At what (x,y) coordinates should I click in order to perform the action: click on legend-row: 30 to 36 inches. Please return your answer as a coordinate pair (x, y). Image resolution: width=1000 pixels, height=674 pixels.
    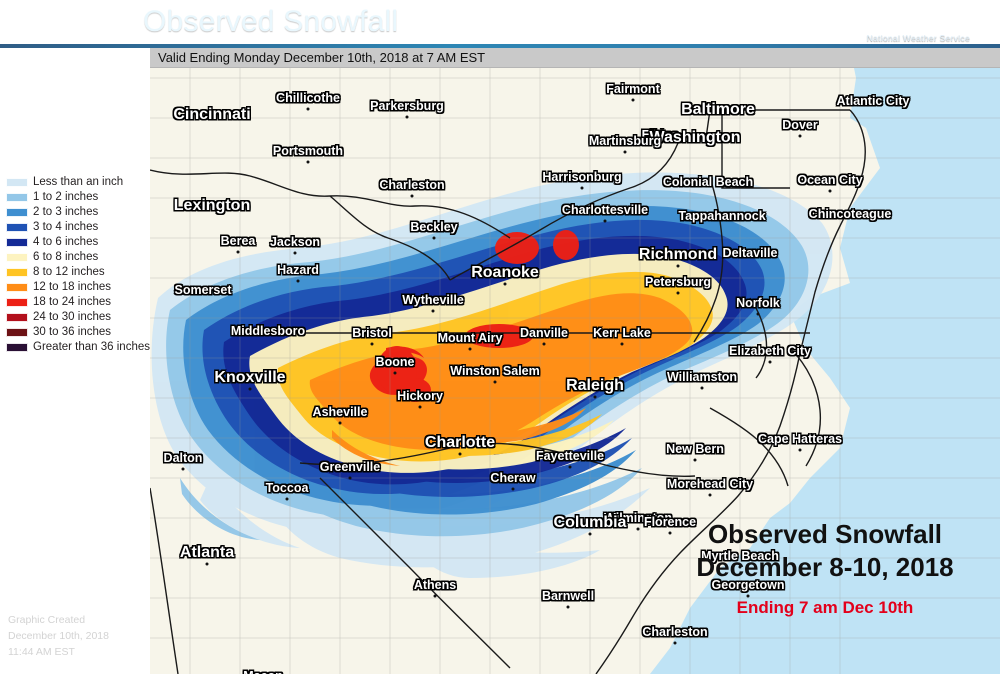
    Looking at the image, I should click on (81, 332).